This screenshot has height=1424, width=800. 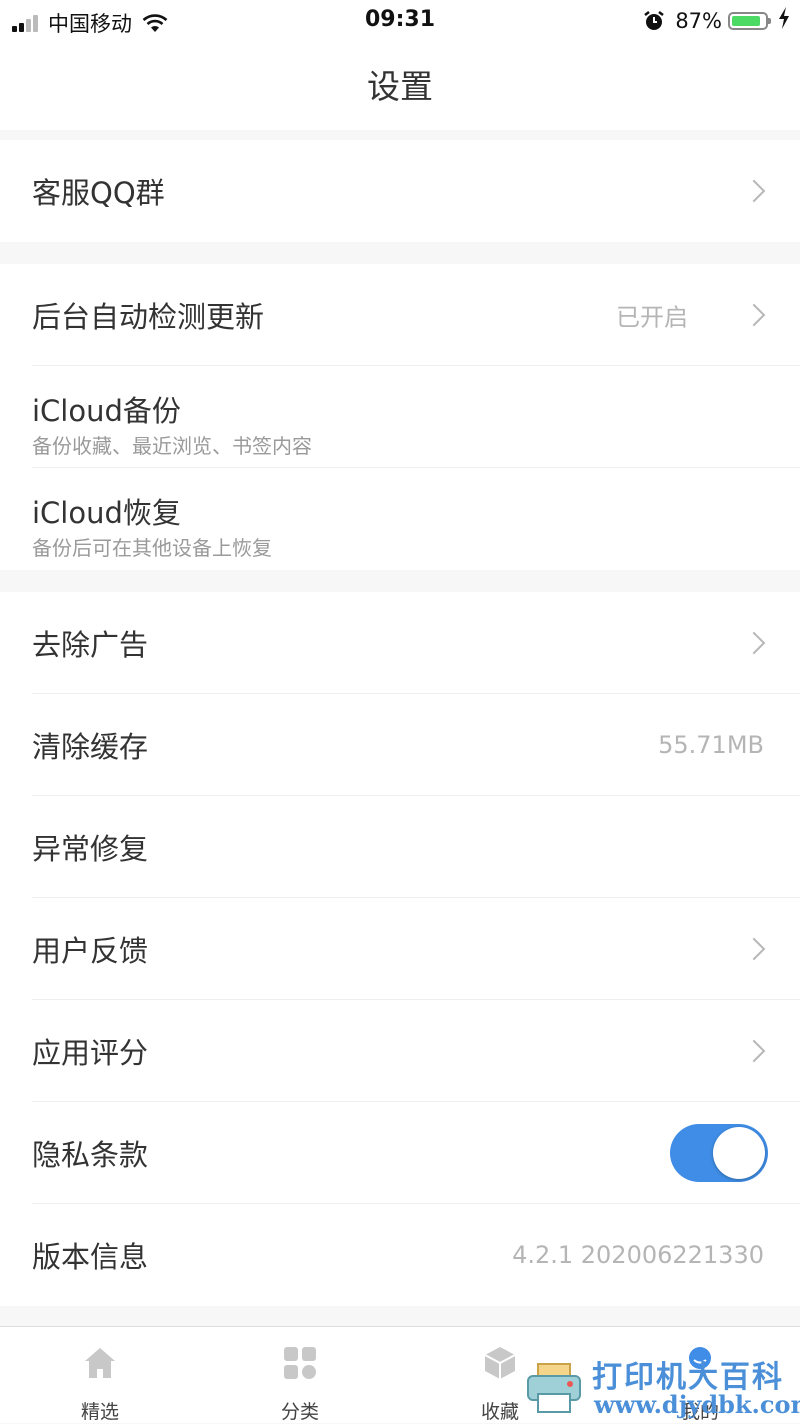 What do you see at coordinates (654, 21) in the screenshot?
I see `alarm-icon` at bounding box center [654, 21].